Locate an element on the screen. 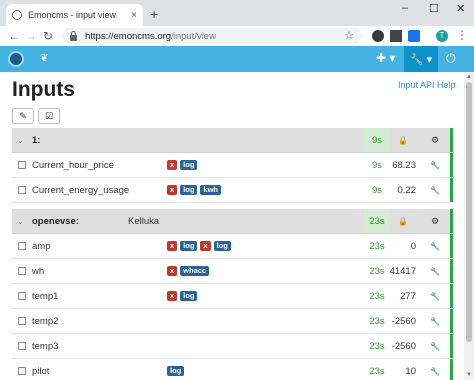  group-updated-time: 23s is located at coordinates (377, 221).